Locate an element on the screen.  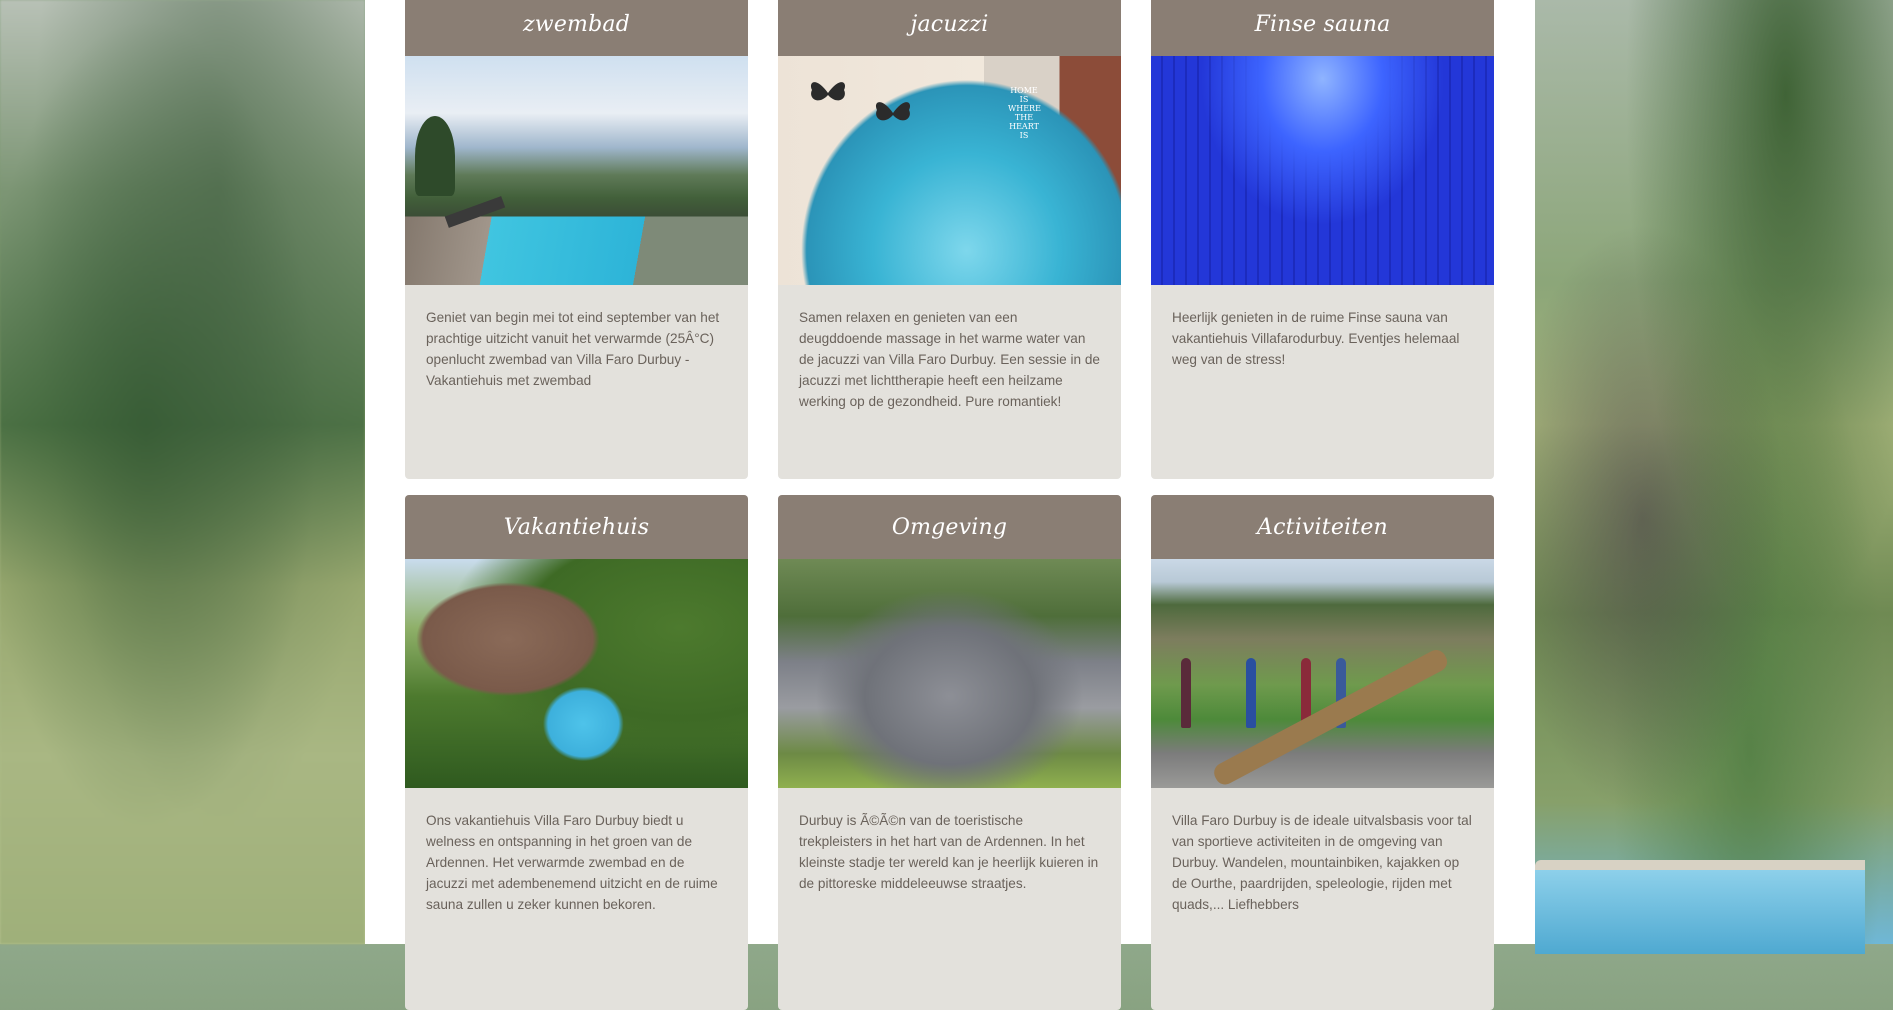
vakantiehuis-photo is located at coordinates (576, 673).